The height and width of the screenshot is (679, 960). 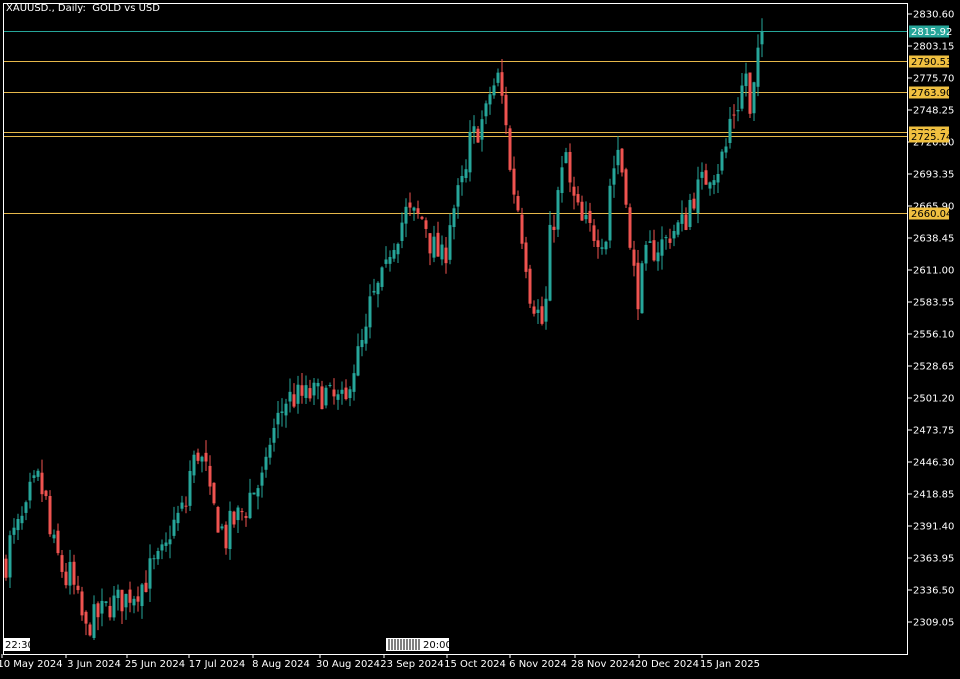 I want to click on level-label: 2790.53, so click(x=931, y=62).